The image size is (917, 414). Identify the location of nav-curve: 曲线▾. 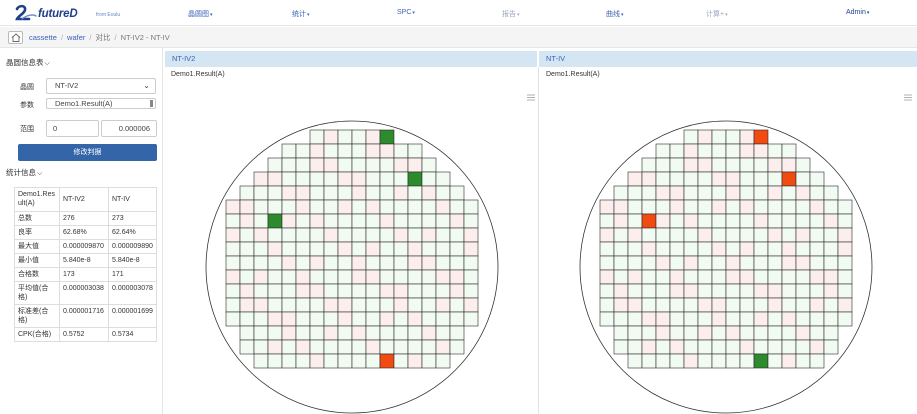
(615, 14).